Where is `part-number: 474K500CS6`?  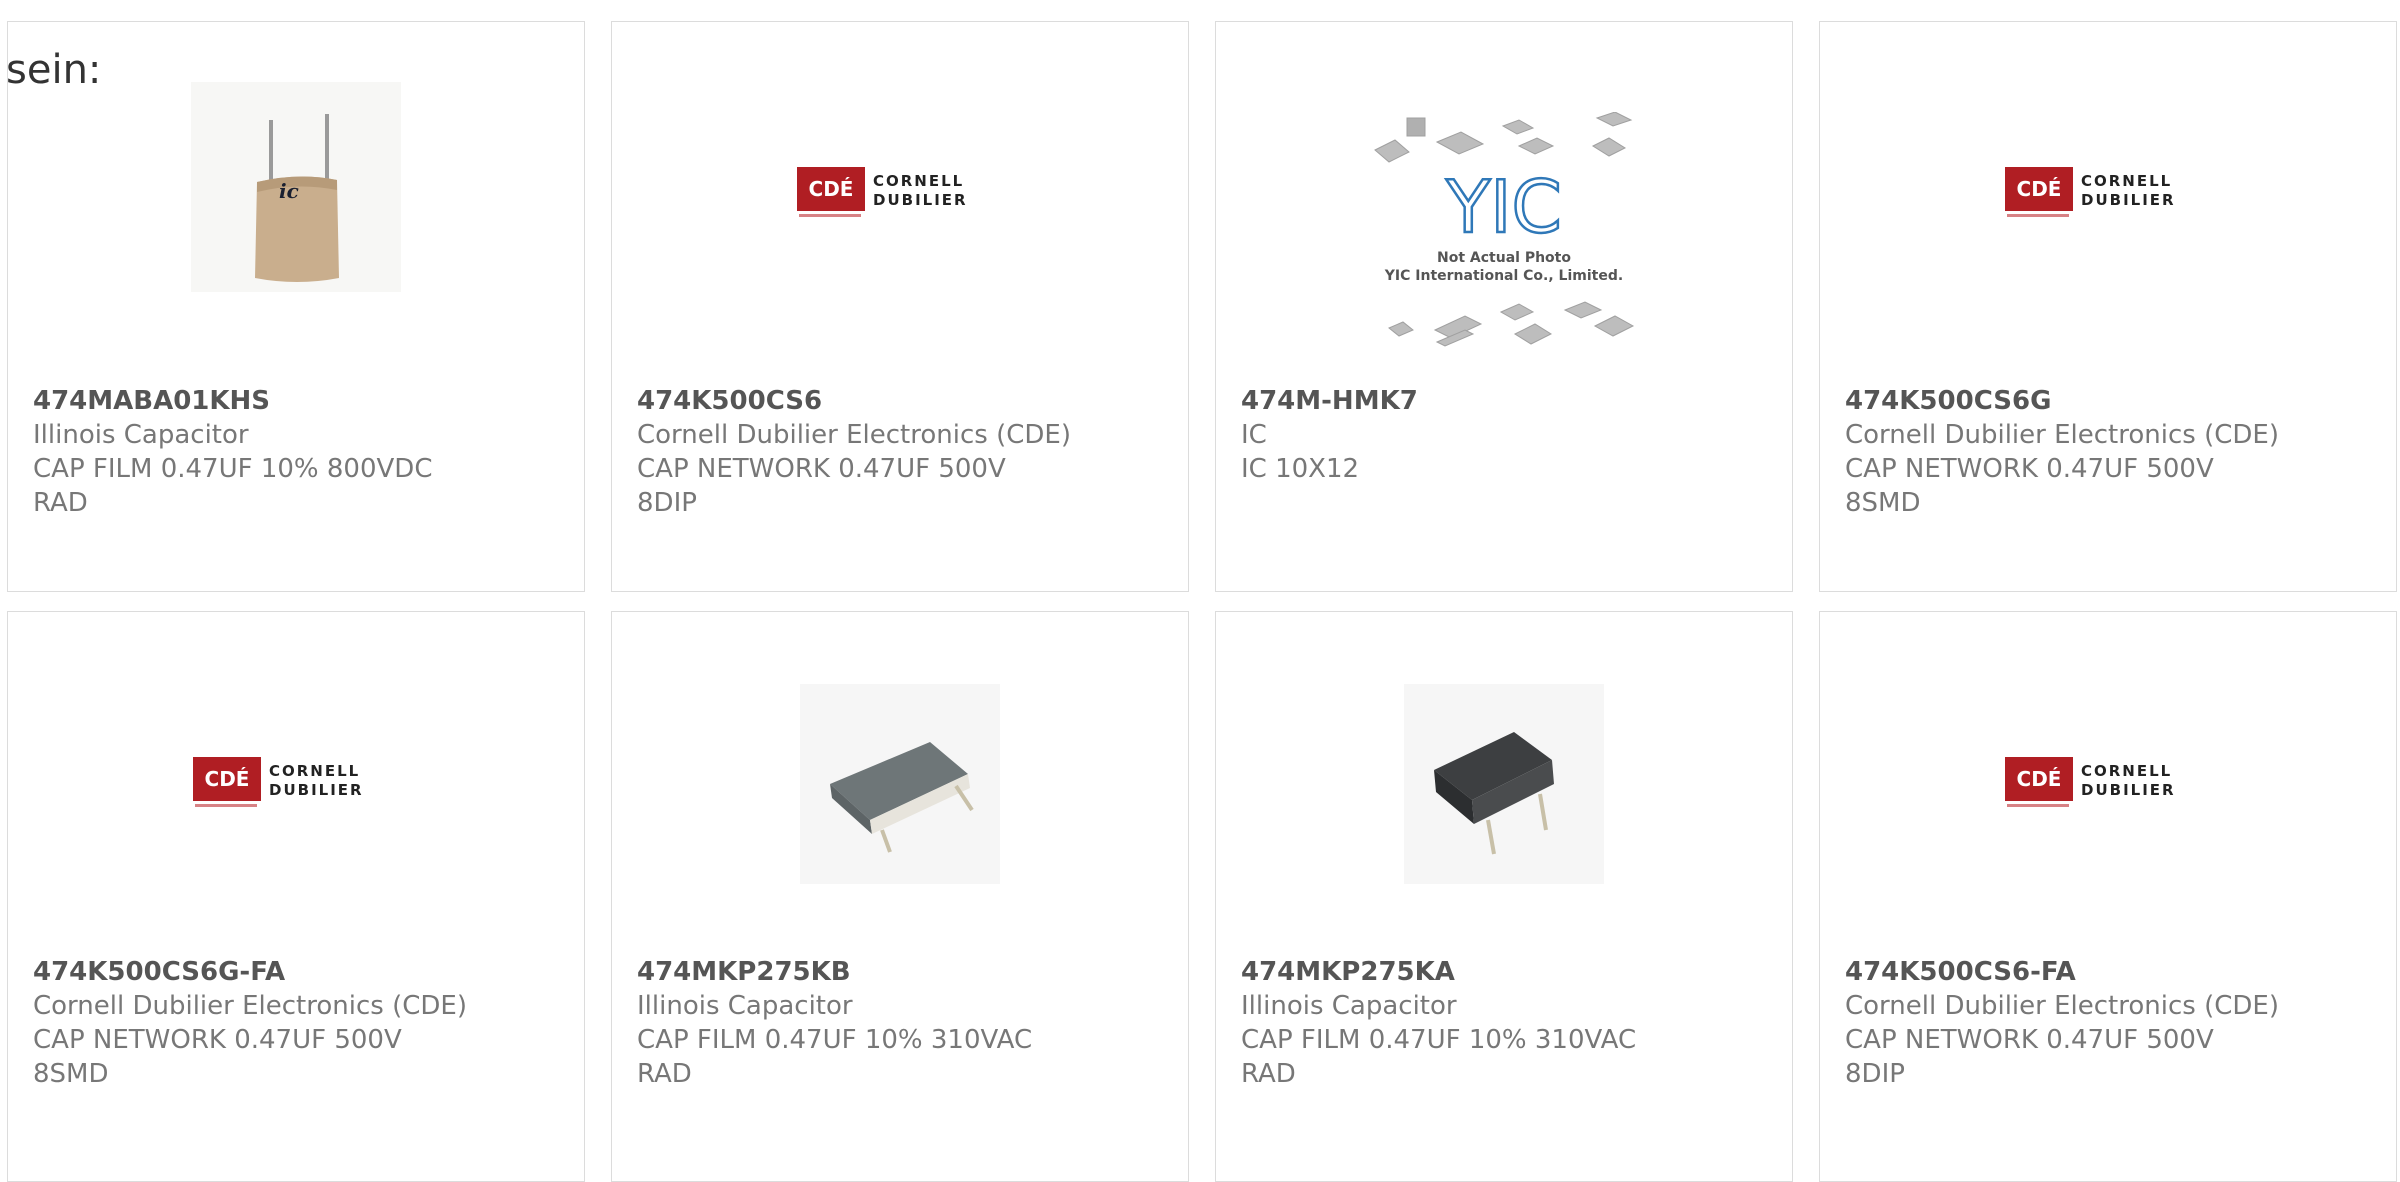
part-number: 474K500CS6 is located at coordinates (906, 401).